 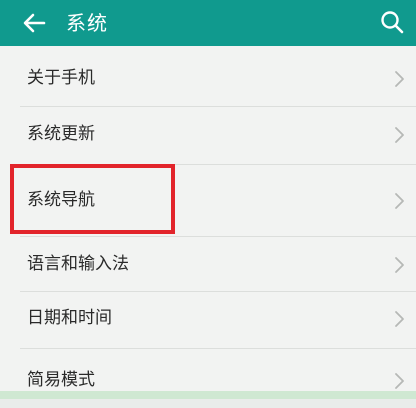 I want to click on highlight-annotation, so click(x=92, y=199).